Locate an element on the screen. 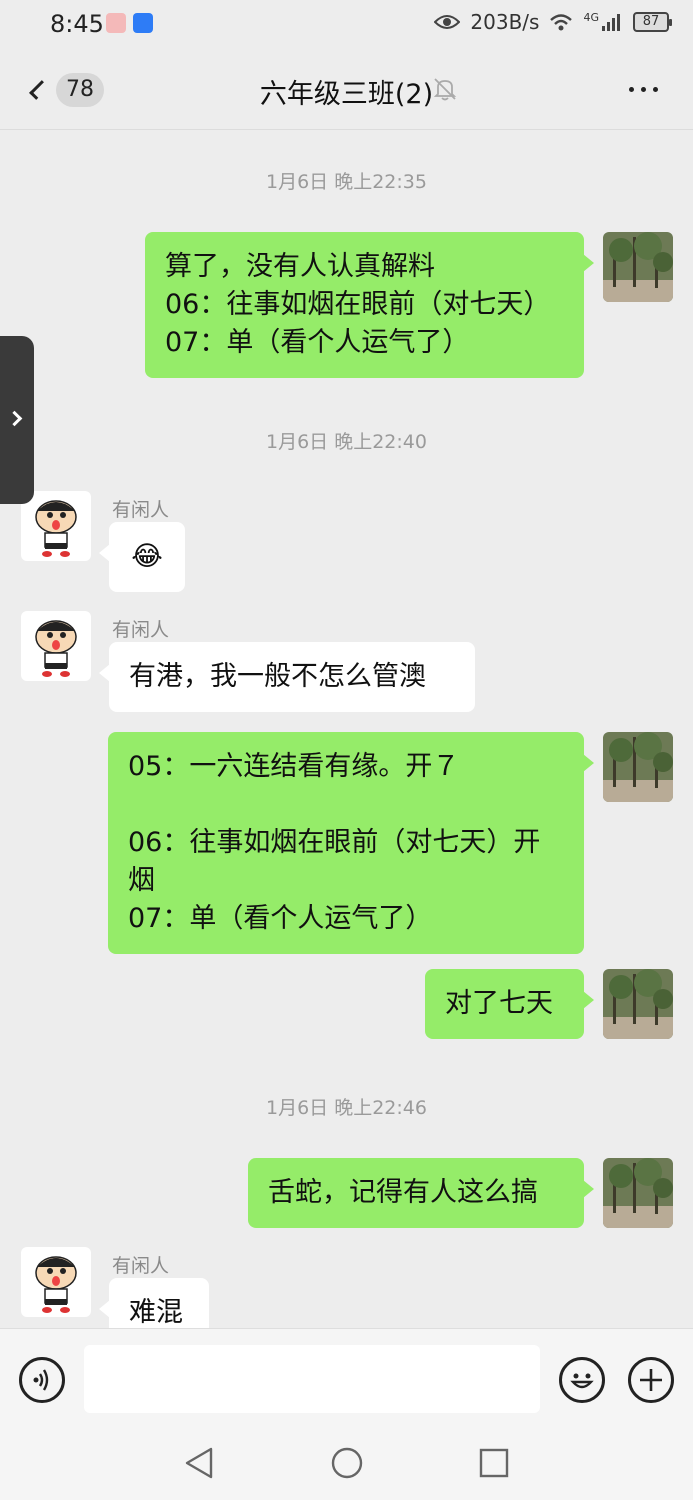 The width and height of the screenshot is (693, 1500). nav-back-icon is located at coordinates (199, 1463).